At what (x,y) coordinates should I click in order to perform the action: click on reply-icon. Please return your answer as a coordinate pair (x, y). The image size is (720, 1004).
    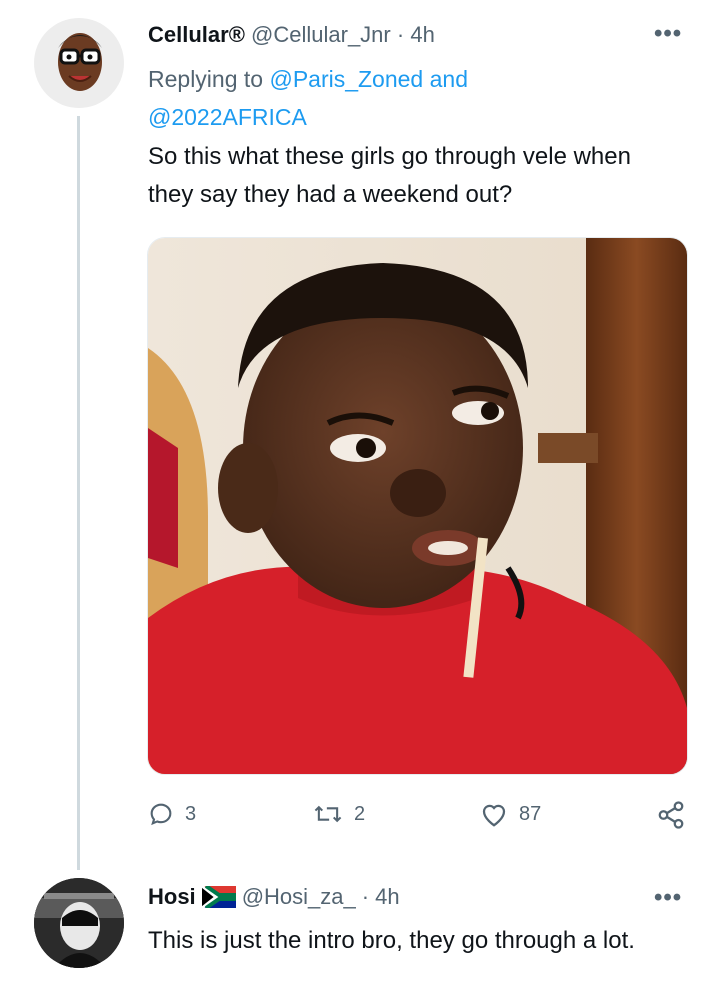
    Looking at the image, I should click on (161, 814).